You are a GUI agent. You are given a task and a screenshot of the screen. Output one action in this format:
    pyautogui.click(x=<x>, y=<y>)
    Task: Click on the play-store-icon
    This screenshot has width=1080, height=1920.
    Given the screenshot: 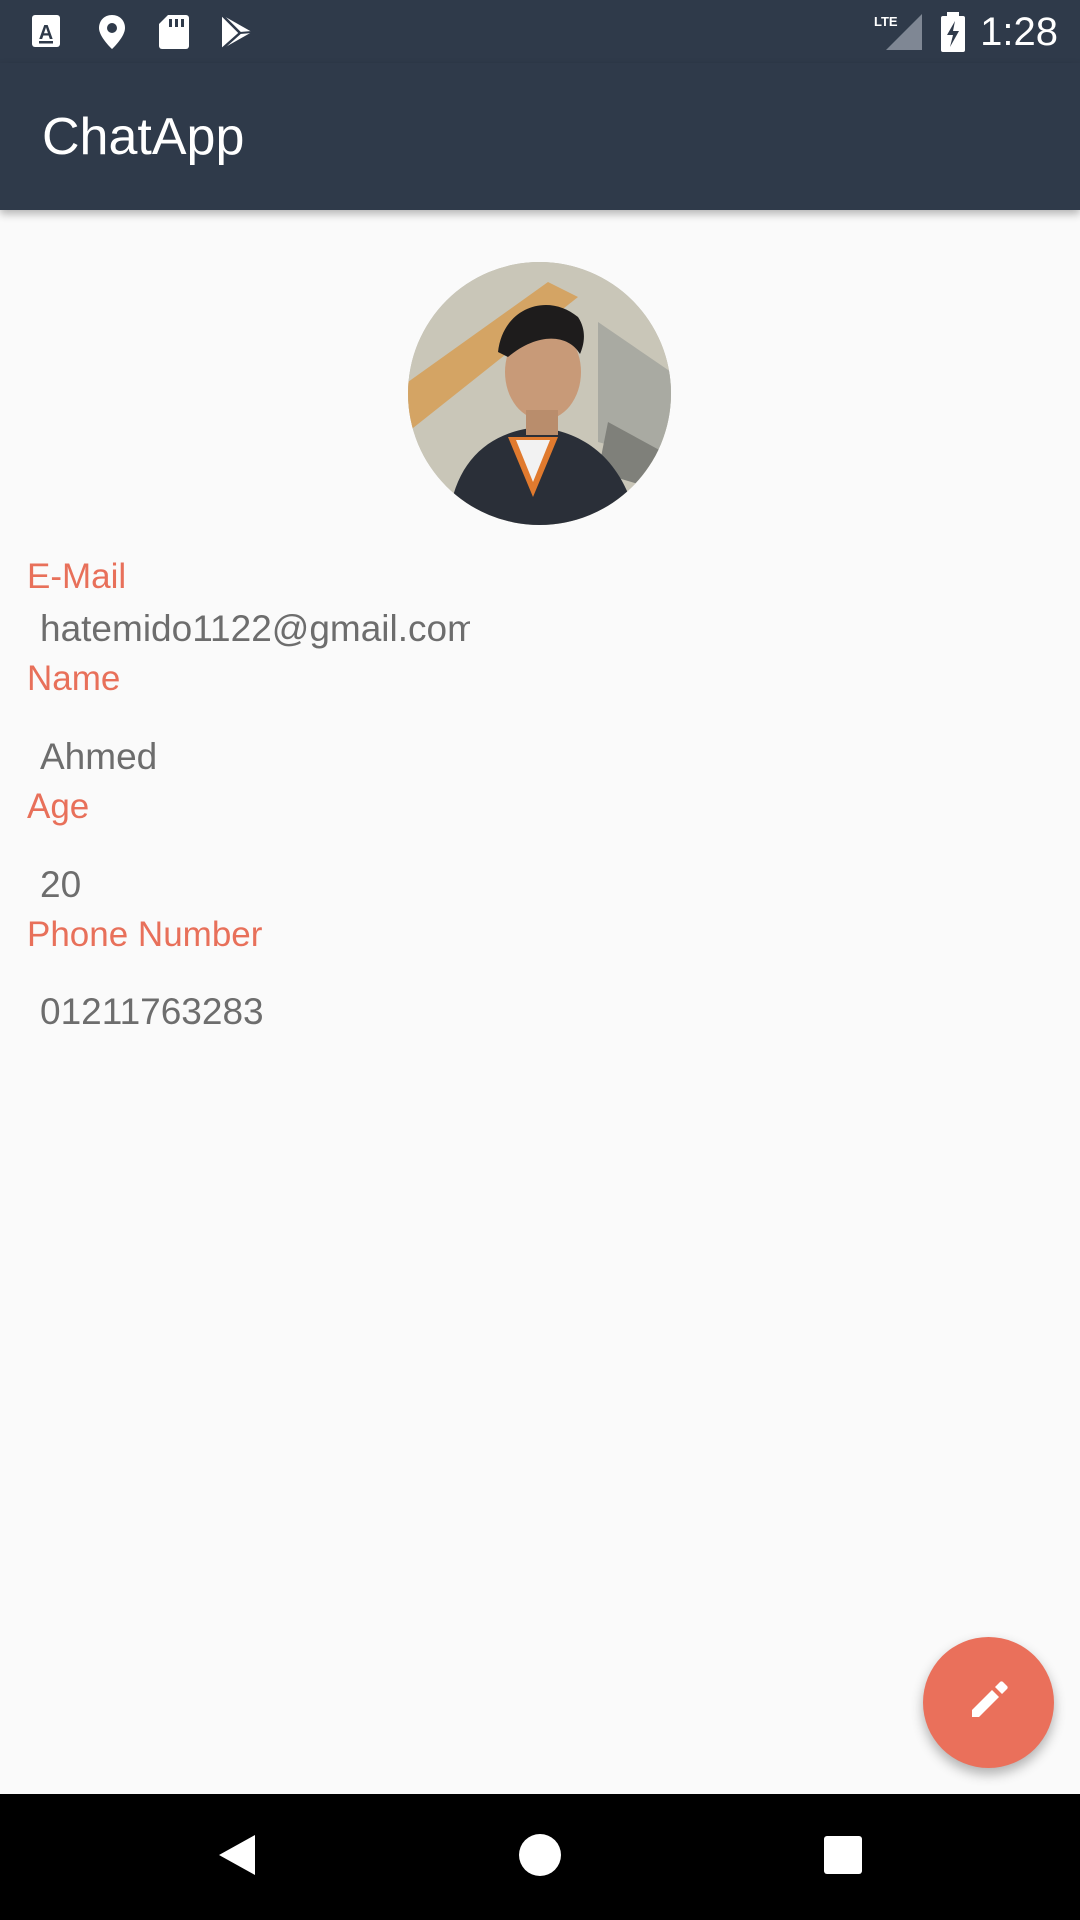 What is the action you would take?
    pyautogui.click(x=236, y=32)
    